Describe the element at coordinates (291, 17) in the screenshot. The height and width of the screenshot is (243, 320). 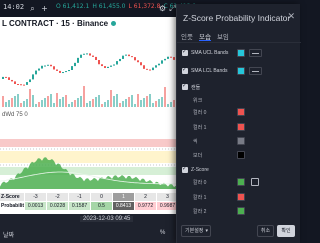
I see `close-icon: ✕` at that location.